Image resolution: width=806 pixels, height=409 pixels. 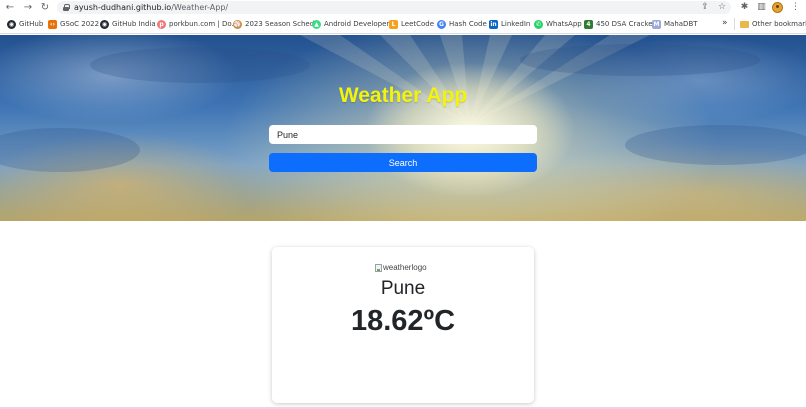 What do you see at coordinates (779, 24) in the screenshot?
I see `other-bookmarks-label: Other bookmarks` at bounding box center [779, 24].